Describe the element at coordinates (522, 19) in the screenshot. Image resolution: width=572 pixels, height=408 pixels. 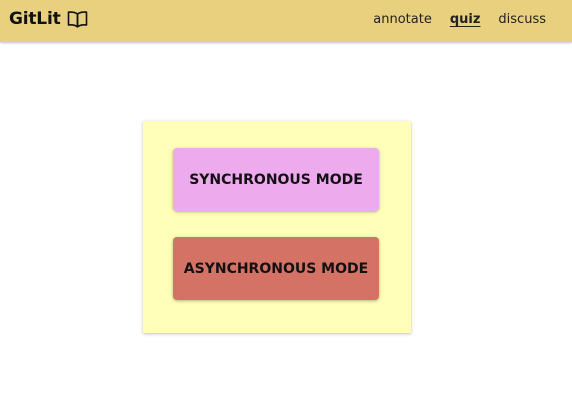
I see `nav-discuss: discuss` at that location.